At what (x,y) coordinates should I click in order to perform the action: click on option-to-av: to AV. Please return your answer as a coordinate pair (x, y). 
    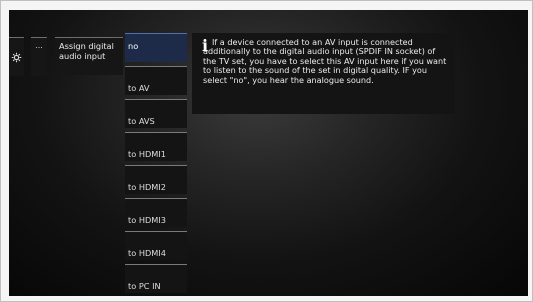
    Looking at the image, I should click on (156, 80).